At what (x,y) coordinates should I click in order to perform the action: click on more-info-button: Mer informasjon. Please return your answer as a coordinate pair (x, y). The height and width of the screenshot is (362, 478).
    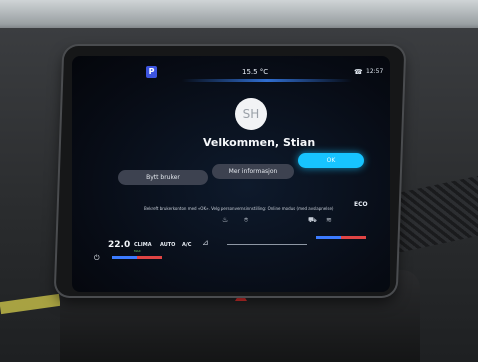
    Looking at the image, I should click on (253, 171).